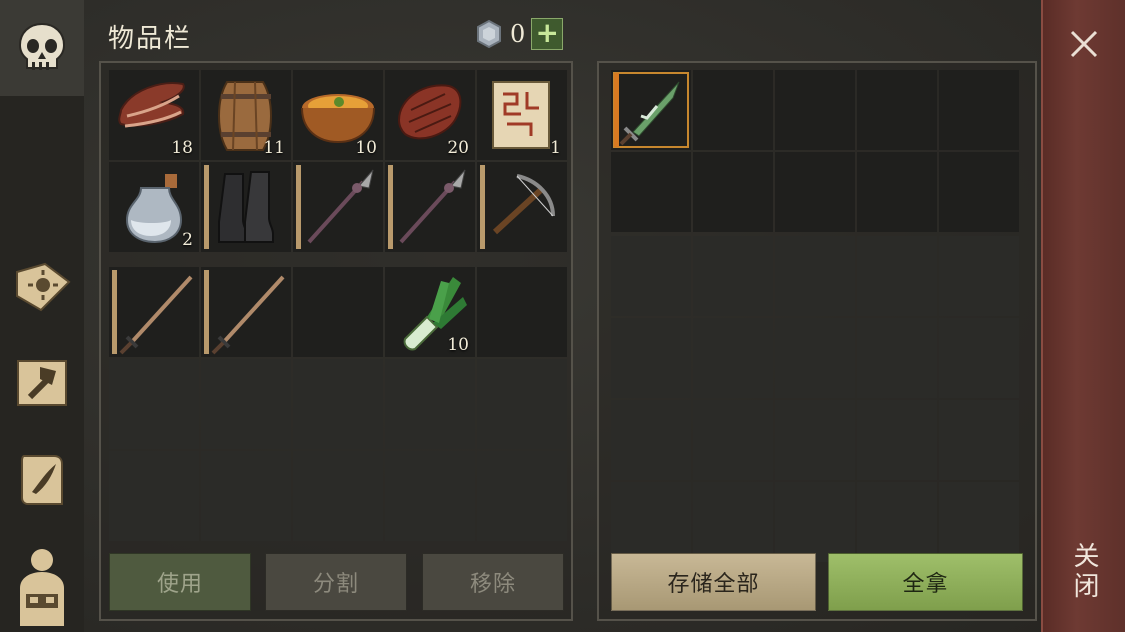 The image size is (1125, 632). I want to click on inventory-slot: 1, so click(522, 115).